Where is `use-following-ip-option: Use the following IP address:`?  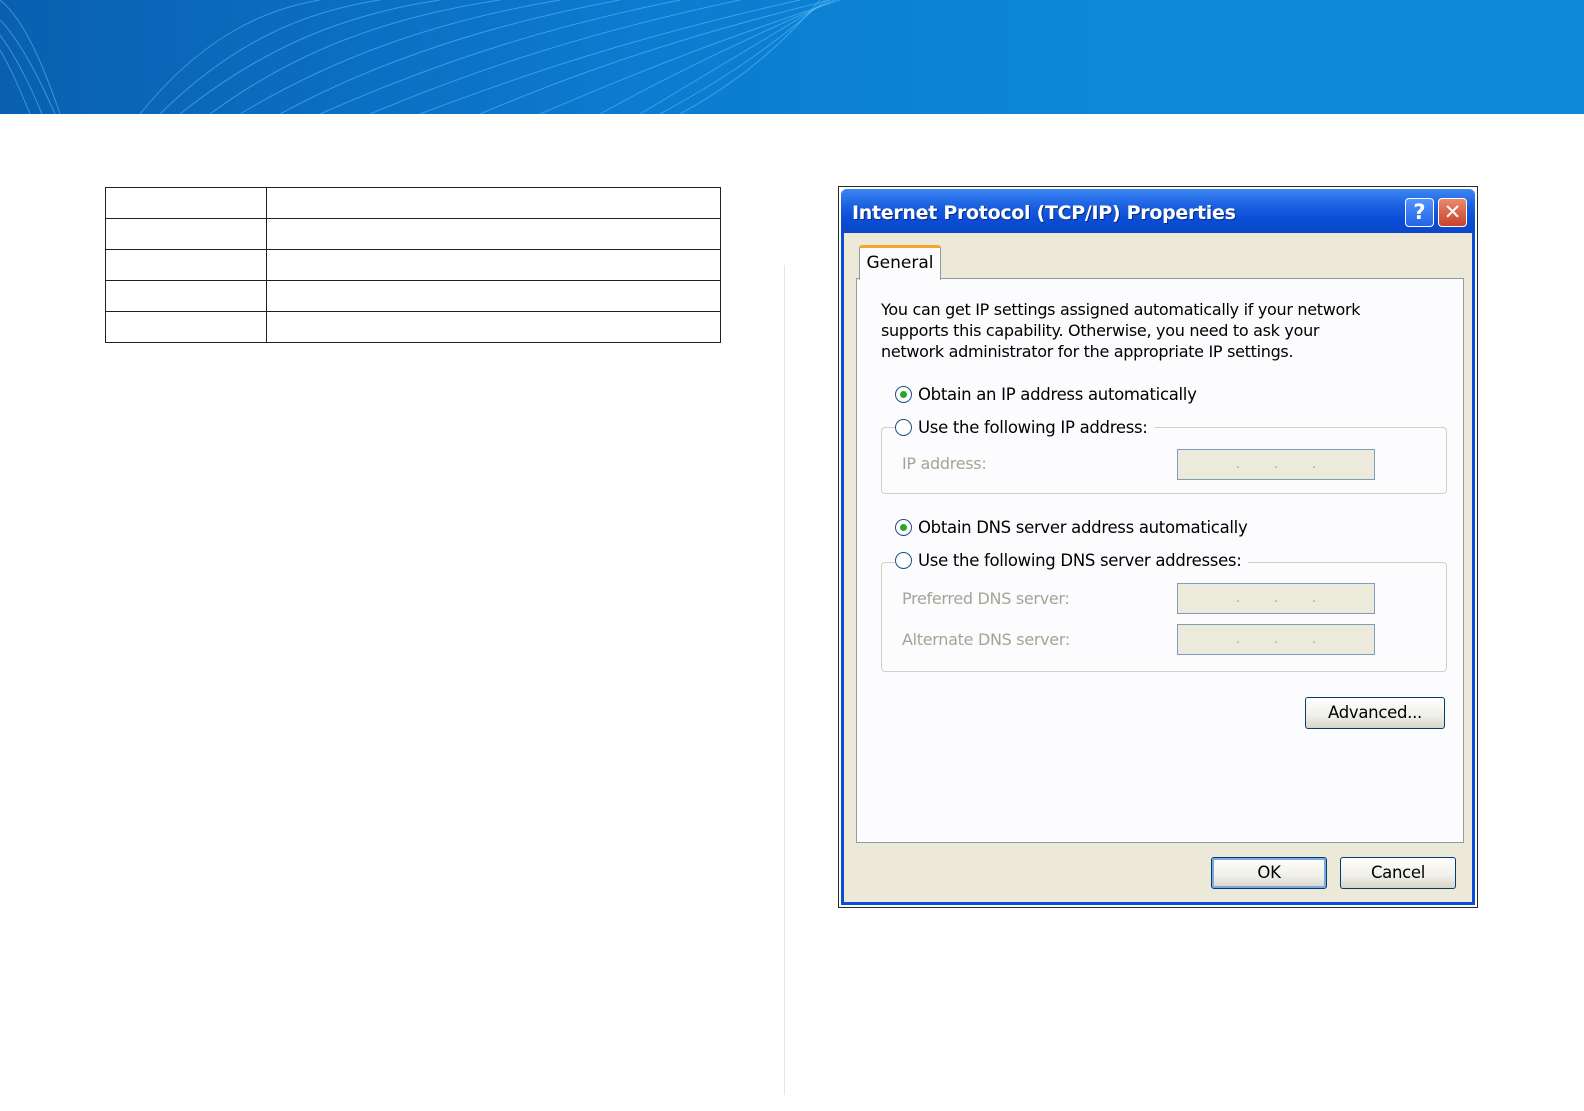
use-following-ip-option: Use the following IP address: is located at coordinates (1024, 427).